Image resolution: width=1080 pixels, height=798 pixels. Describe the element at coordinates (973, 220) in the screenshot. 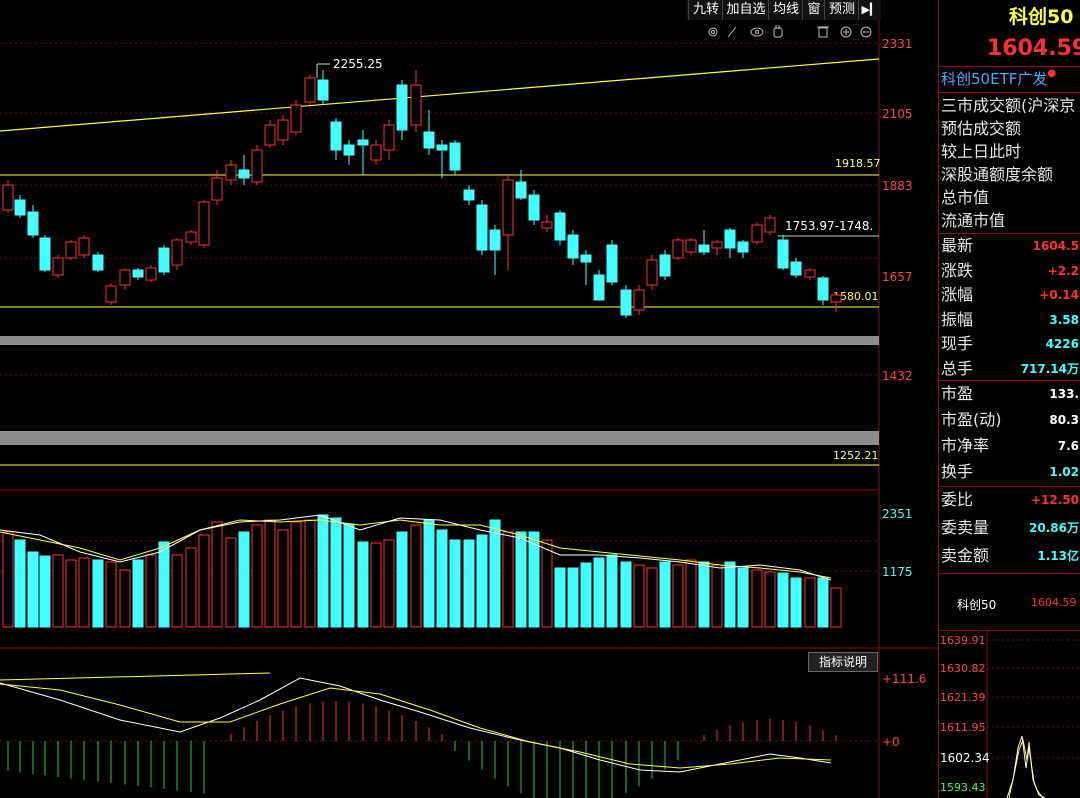

I see `info-label: 流通市值` at that location.